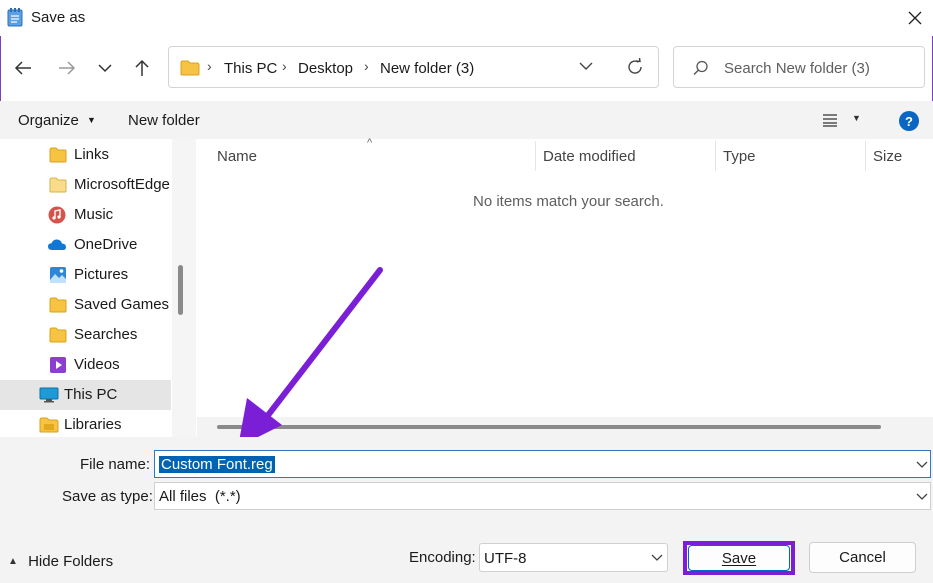 The height and width of the screenshot is (583, 933). I want to click on encoding-value: UTF-8, so click(505, 558).